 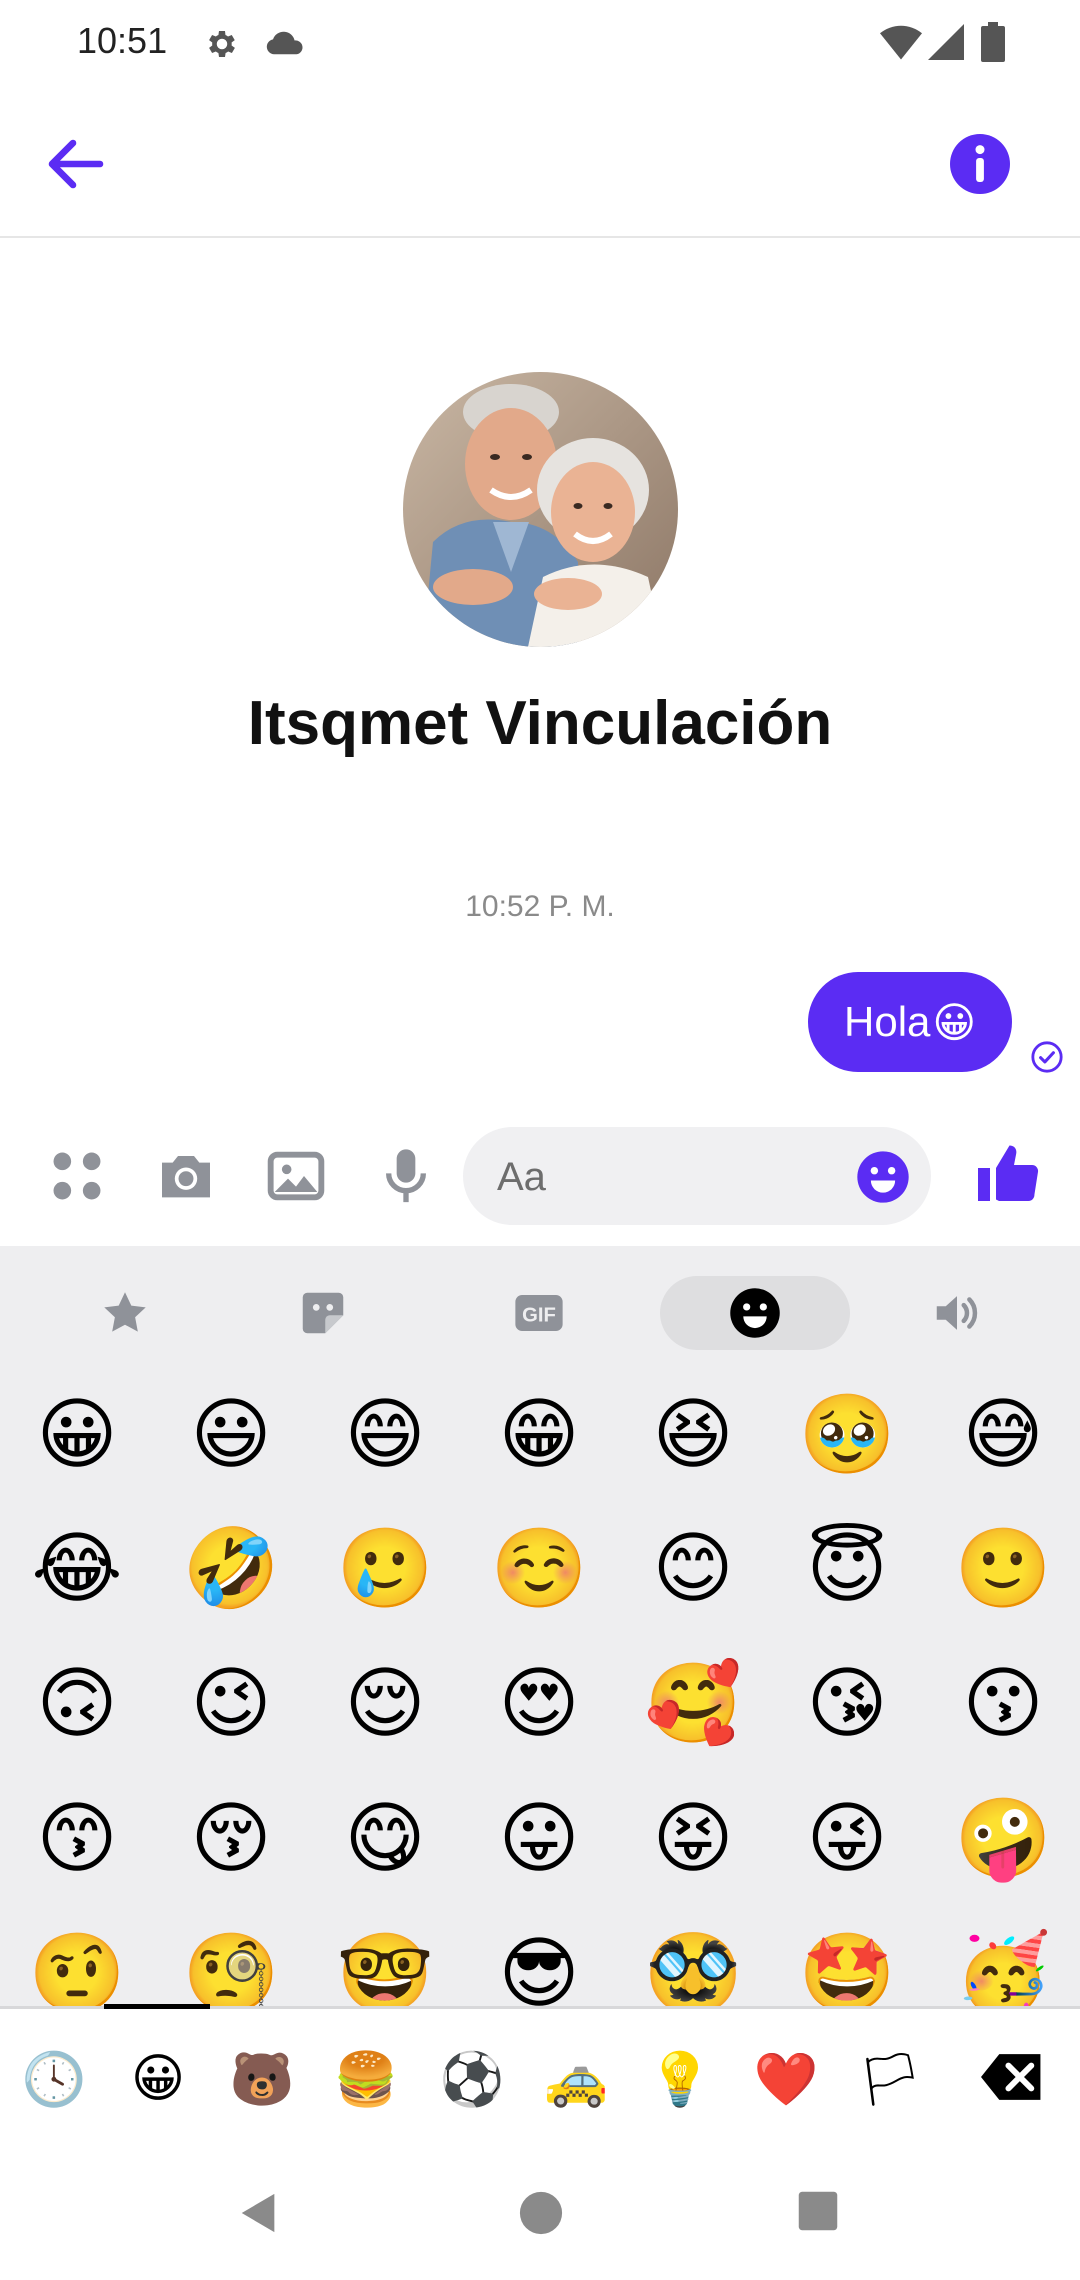 What do you see at coordinates (539, 1962) in the screenshot?
I see `emoji-cell: 😎` at bounding box center [539, 1962].